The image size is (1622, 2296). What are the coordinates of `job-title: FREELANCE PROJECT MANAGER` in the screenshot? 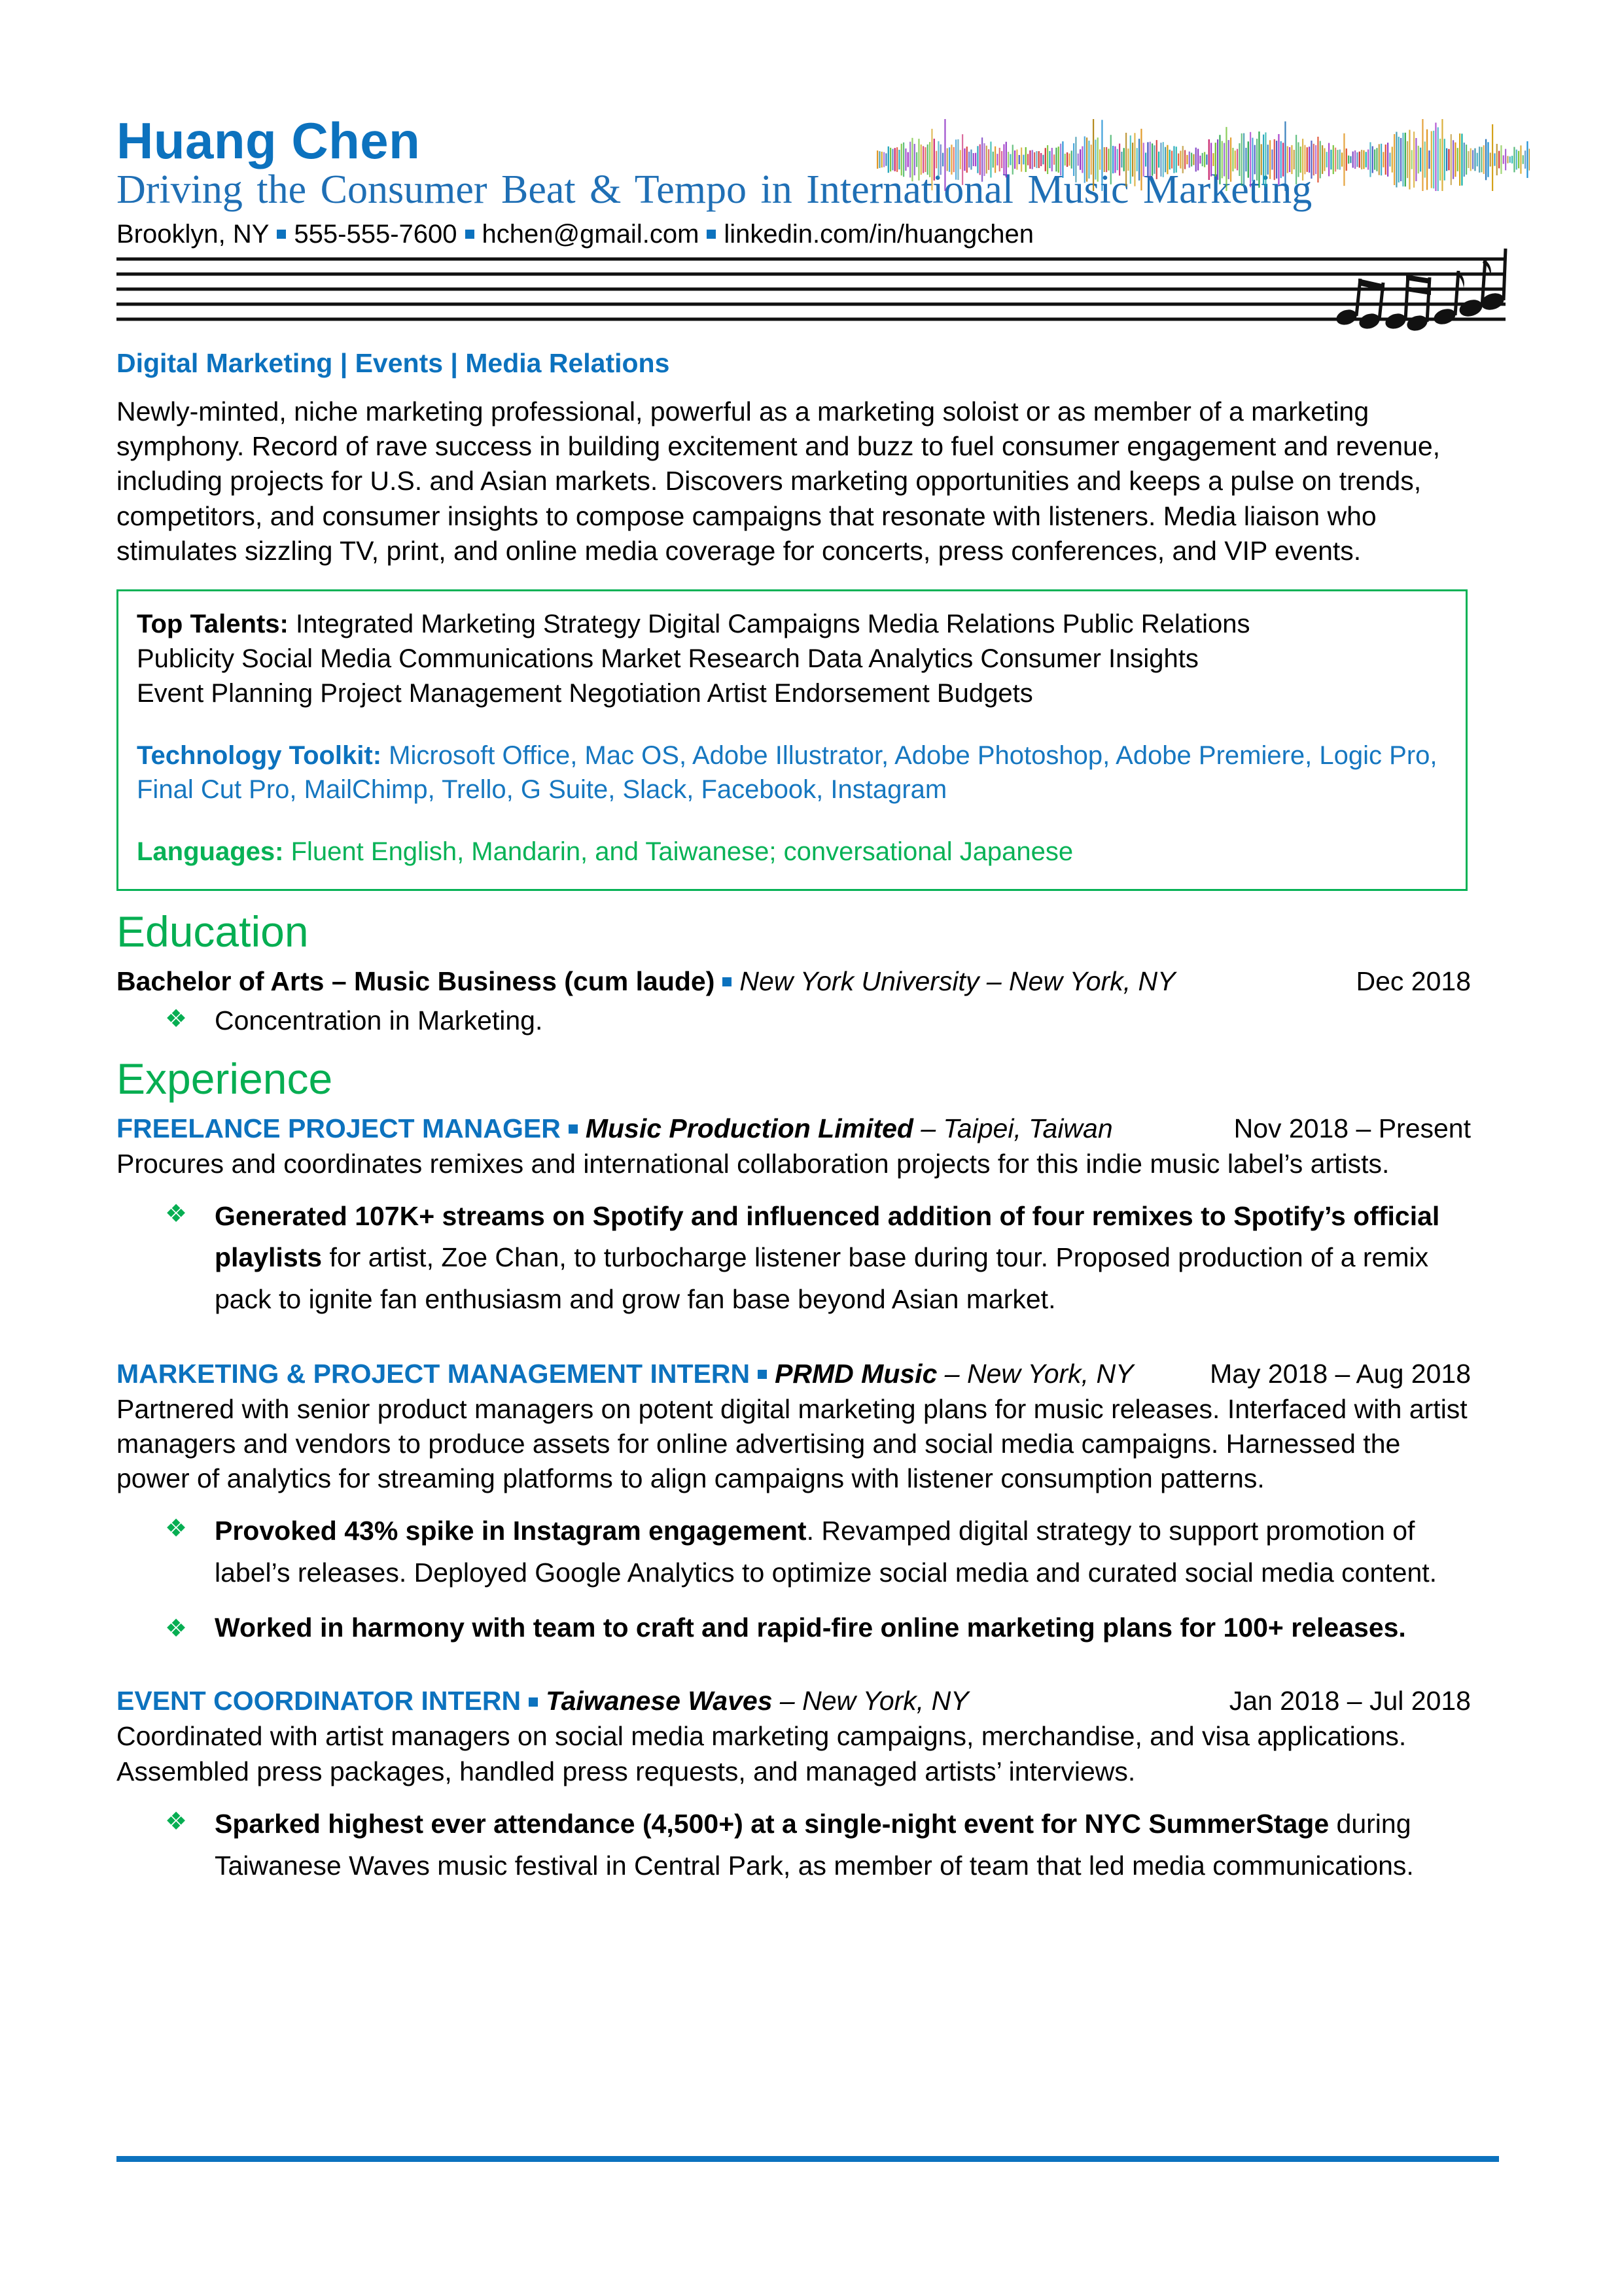 It's located at (338, 1128).